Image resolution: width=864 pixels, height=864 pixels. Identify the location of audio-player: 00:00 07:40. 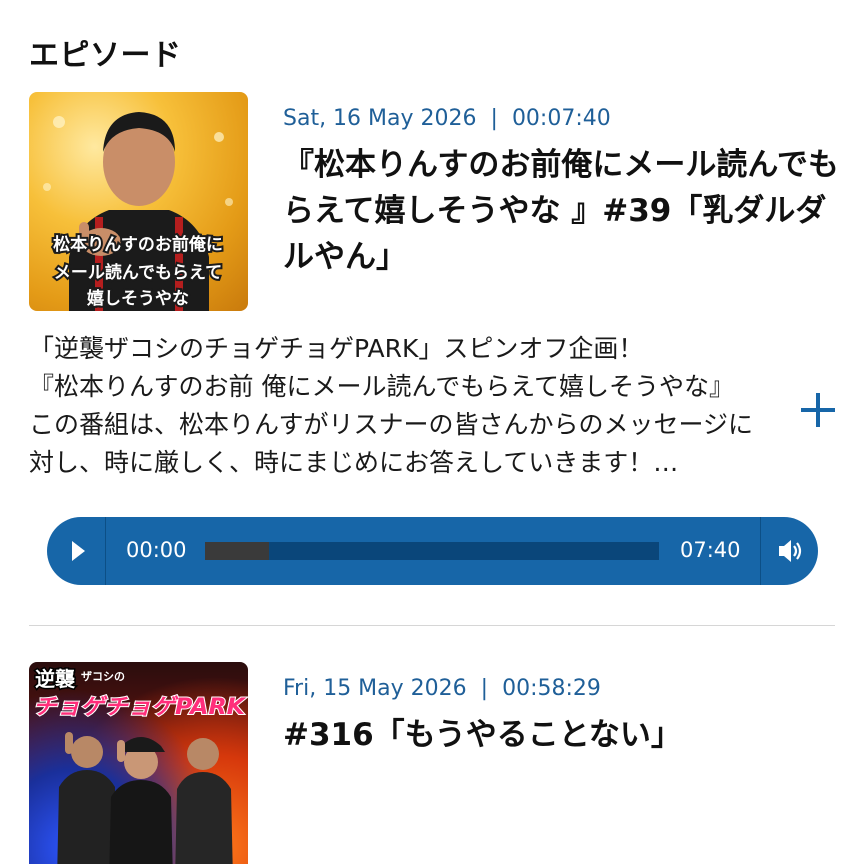
(432, 551).